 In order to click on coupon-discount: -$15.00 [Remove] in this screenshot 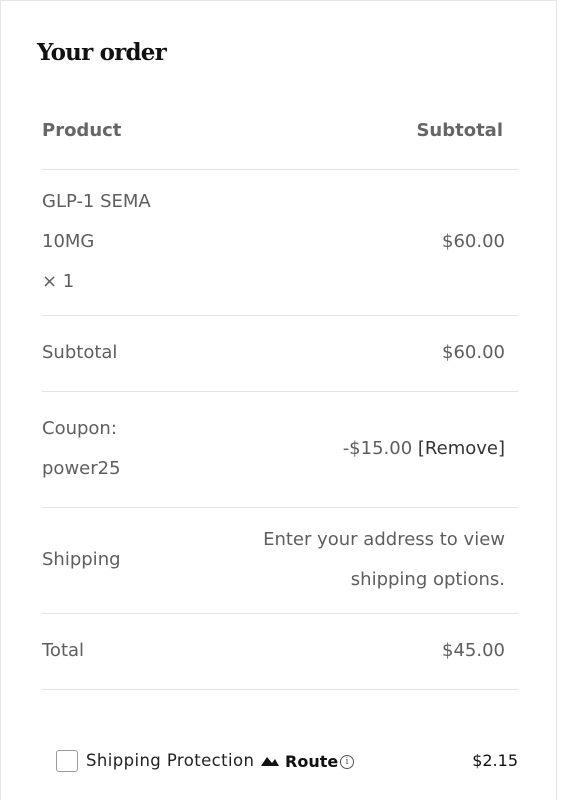, I will do `click(424, 449)`.